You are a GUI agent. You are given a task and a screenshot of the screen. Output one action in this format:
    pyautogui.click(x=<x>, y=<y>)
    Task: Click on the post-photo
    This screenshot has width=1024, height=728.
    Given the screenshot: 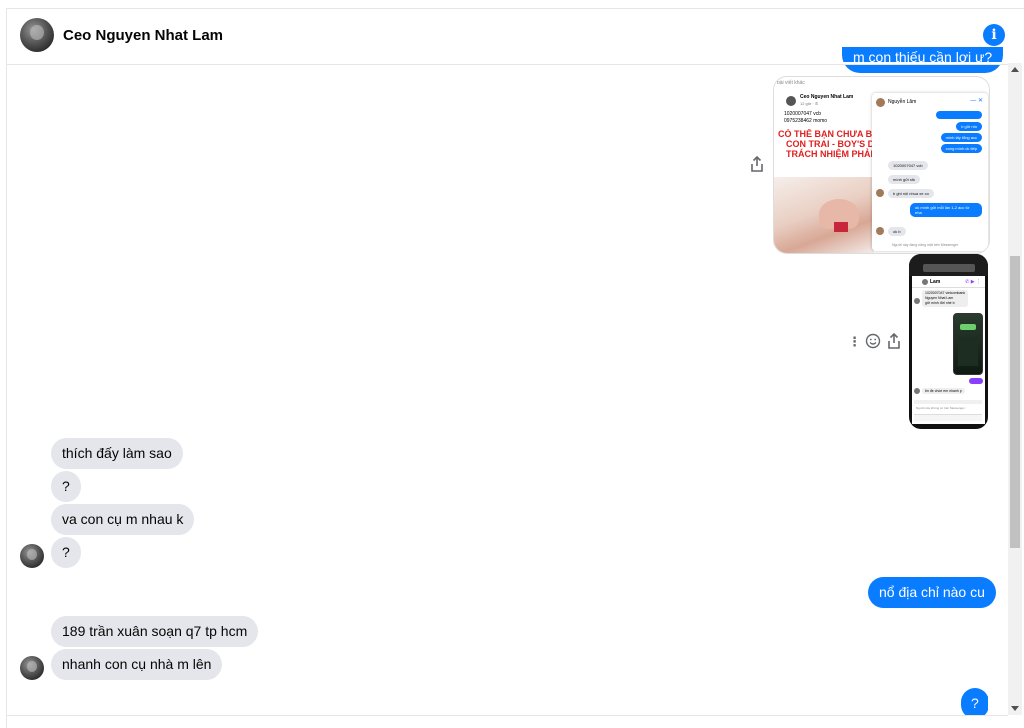 What is the action you would take?
    pyautogui.click(x=824, y=215)
    